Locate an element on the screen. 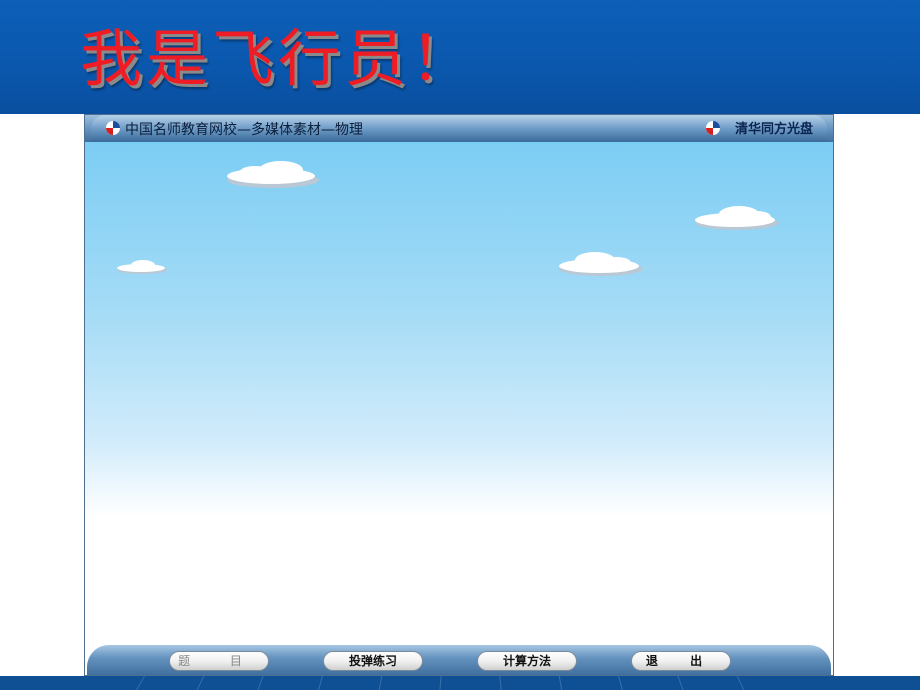 The image size is (920, 690). slide-title: 我是飞行员！ is located at coordinates (278, 58).